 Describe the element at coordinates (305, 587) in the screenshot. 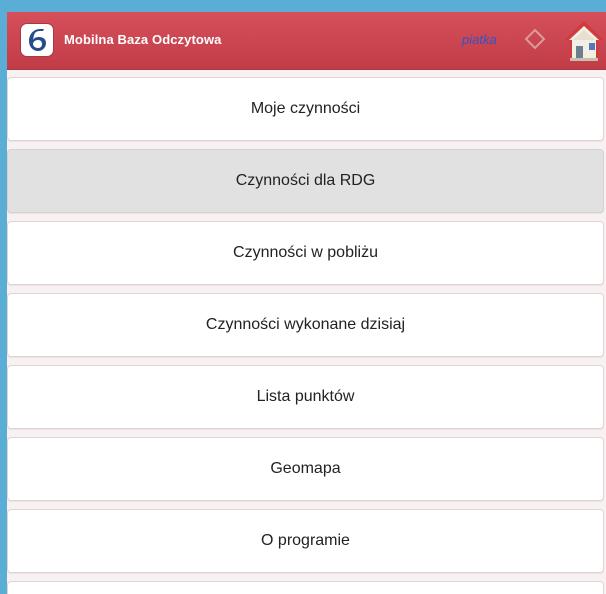

I see `menu-item-partial` at that location.